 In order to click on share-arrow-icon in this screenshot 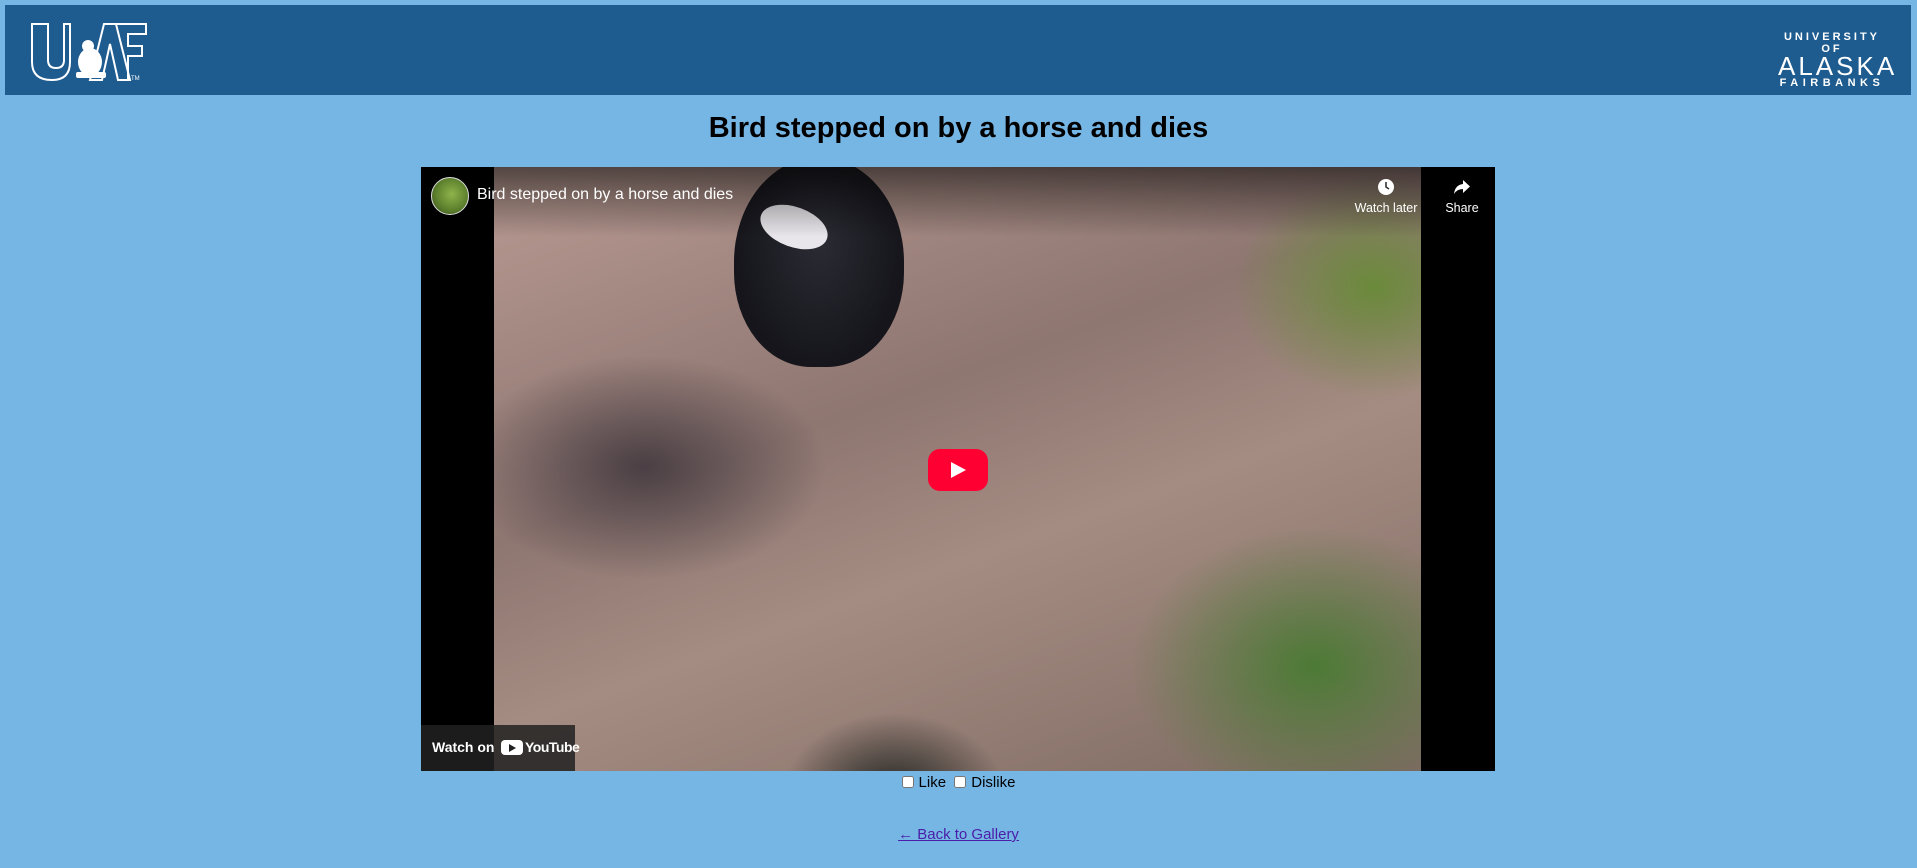, I will do `click(1462, 187)`.